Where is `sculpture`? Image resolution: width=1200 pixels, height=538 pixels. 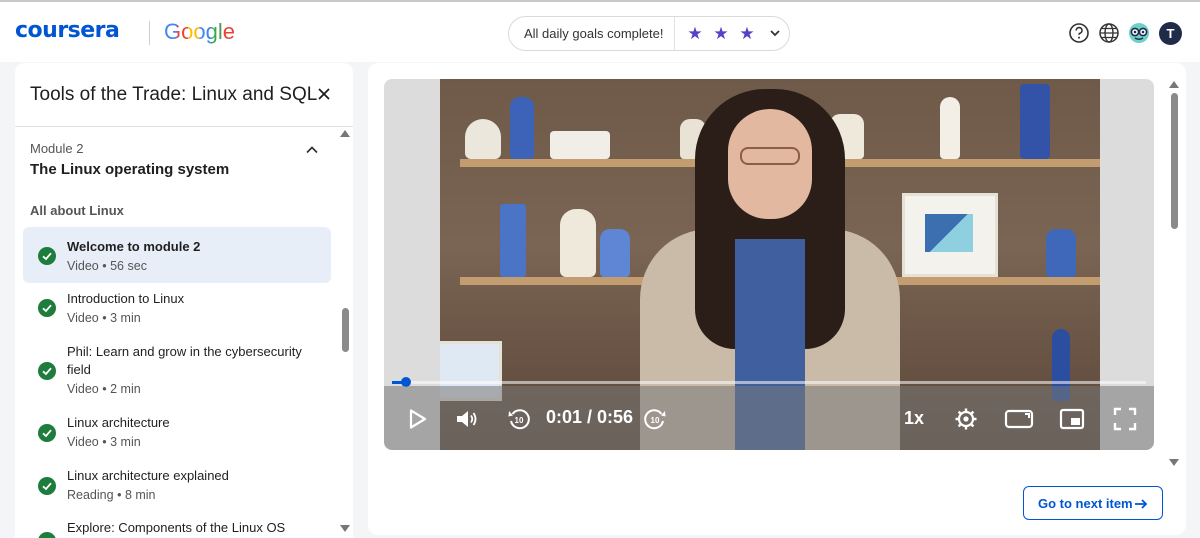
sculpture is located at coordinates (1035, 121).